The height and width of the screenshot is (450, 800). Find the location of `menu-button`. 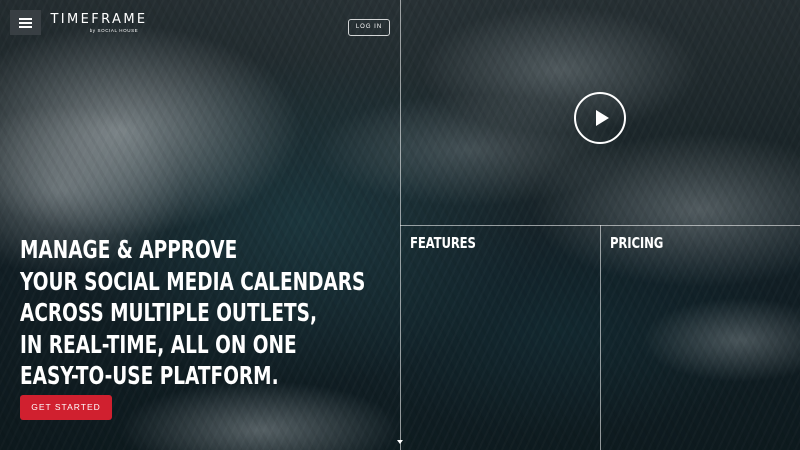

menu-button is located at coordinates (25, 22).